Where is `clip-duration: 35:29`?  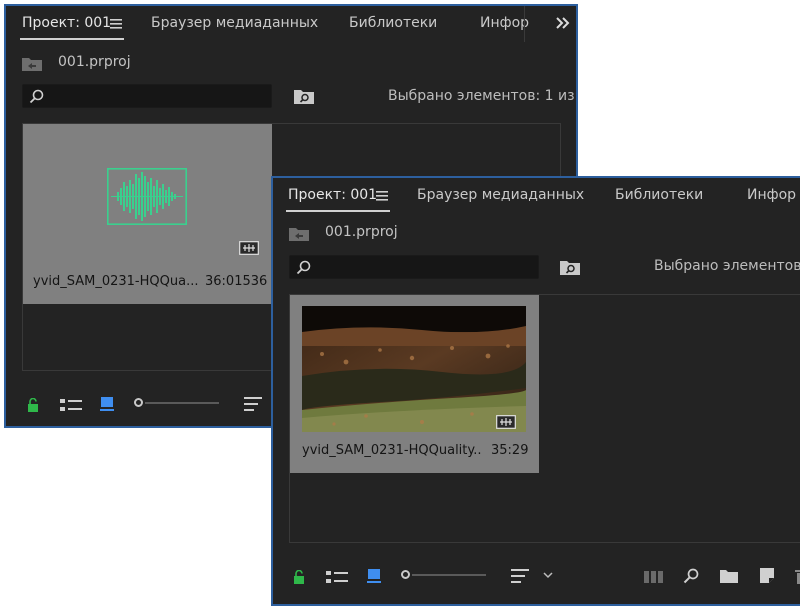 clip-duration: 35:29 is located at coordinates (510, 450).